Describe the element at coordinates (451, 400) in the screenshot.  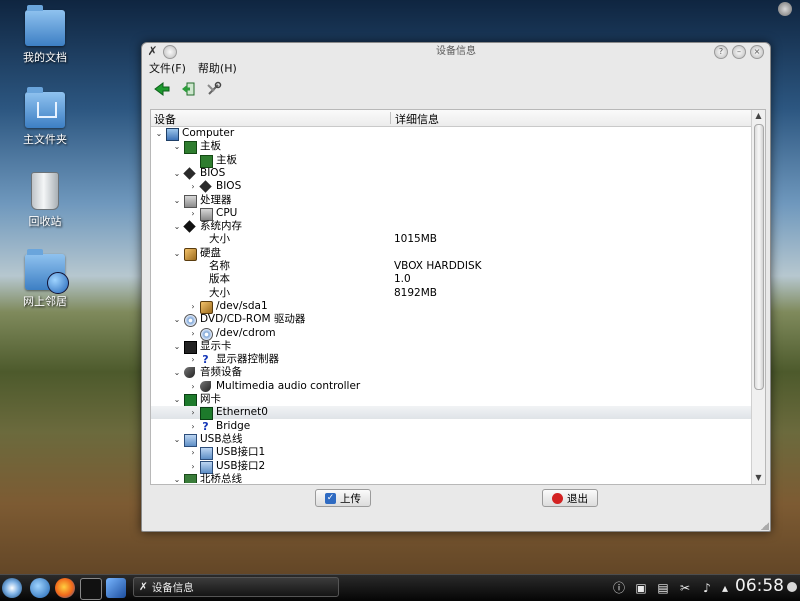
I see `tree-row: ⌄ 网卡` at that location.